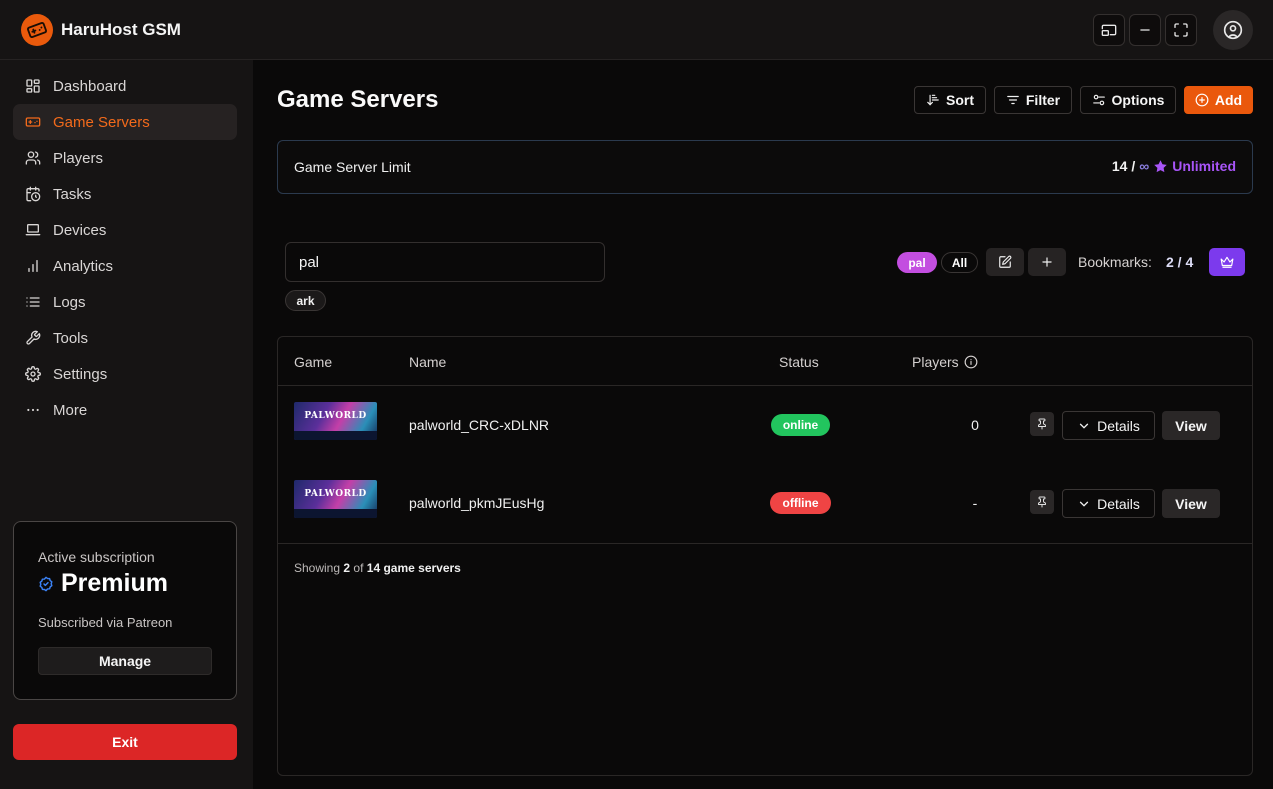 This screenshot has width=1273, height=789. What do you see at coordinates (1047, 262) in the screenshot?
I see `add-bookmark-button` at bounding box center [1047, 262].